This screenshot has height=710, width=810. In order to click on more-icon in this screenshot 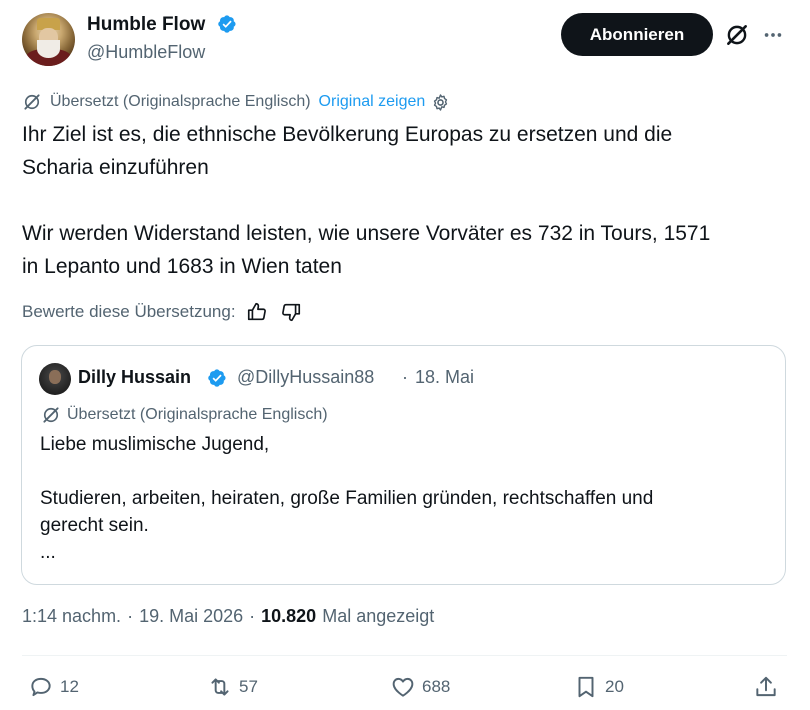, I will do `click(773, 35)`.